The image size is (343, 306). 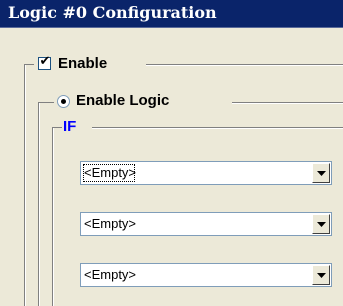 I want to click on if-group-left-line-hl, so click(x=53, y=217).